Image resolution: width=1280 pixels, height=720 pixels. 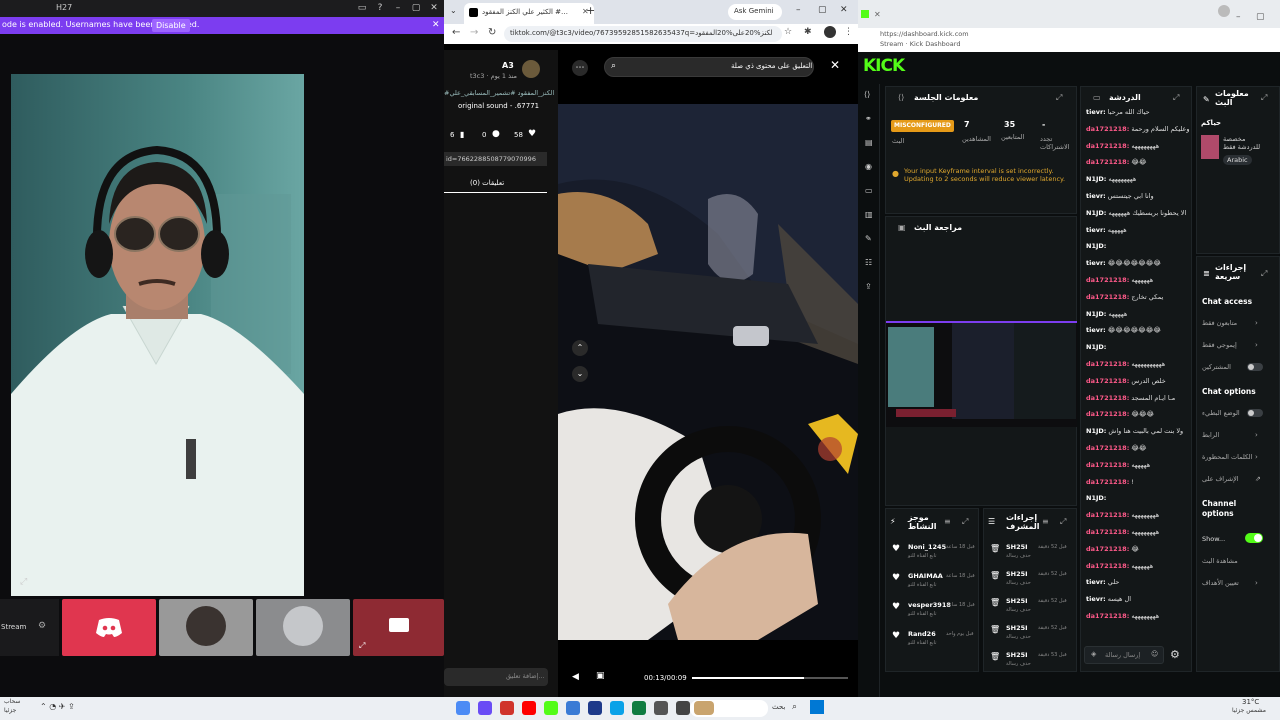 What do you see at coordinates (575, 677) in the screenshot?
I see `volume-icon: ◀` at bounding box center [575, 677].